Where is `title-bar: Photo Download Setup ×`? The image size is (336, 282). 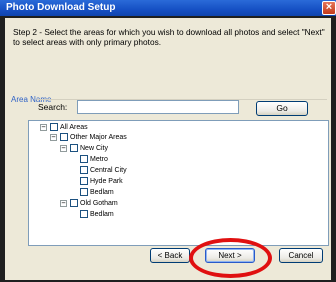
title-bar: Photo Download Setup × is located at coordinates (168, 8).